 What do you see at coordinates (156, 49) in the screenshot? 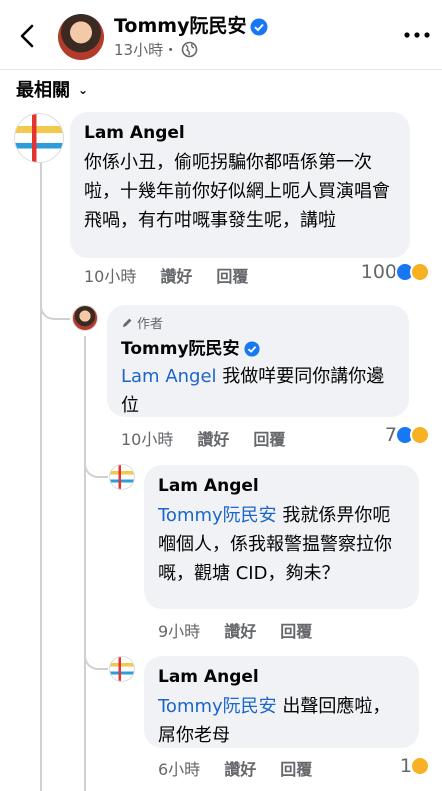
I see `post-timestamp: 13小時・` at bounding box center [156, 49].